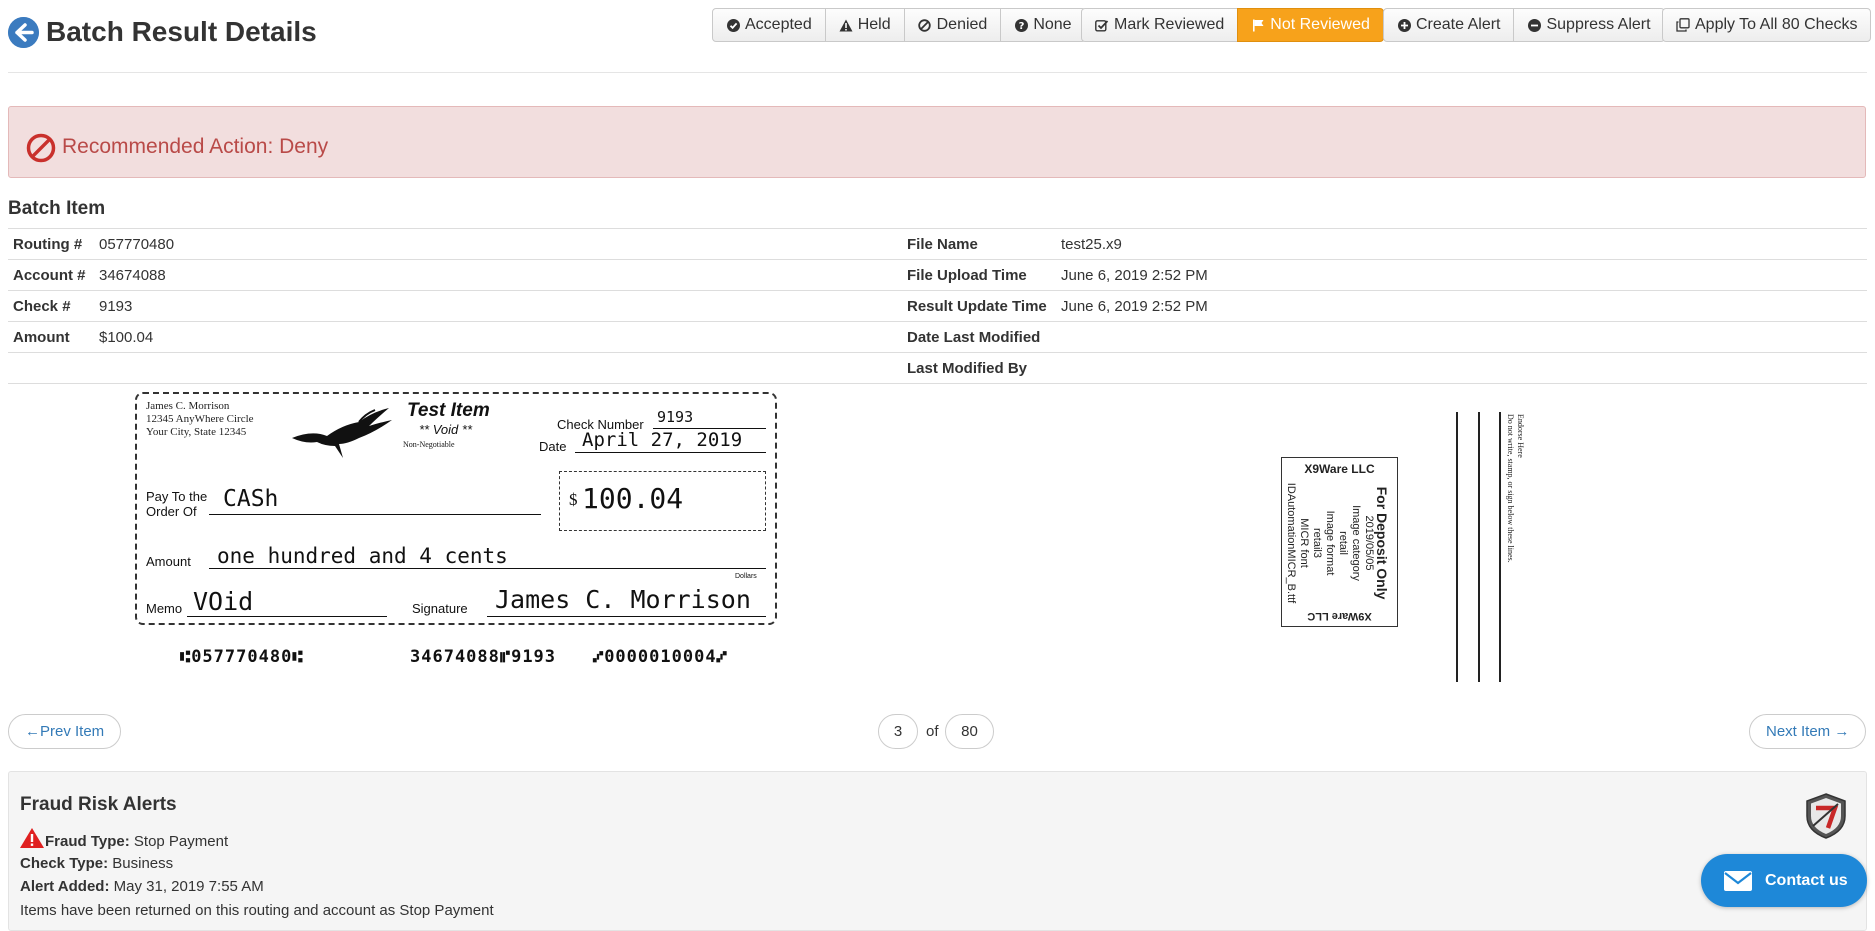 The height and width of the screenshot is (931, 1875). I want to click on date-last-modified-label: Date Last Modified, so click(974, 337).